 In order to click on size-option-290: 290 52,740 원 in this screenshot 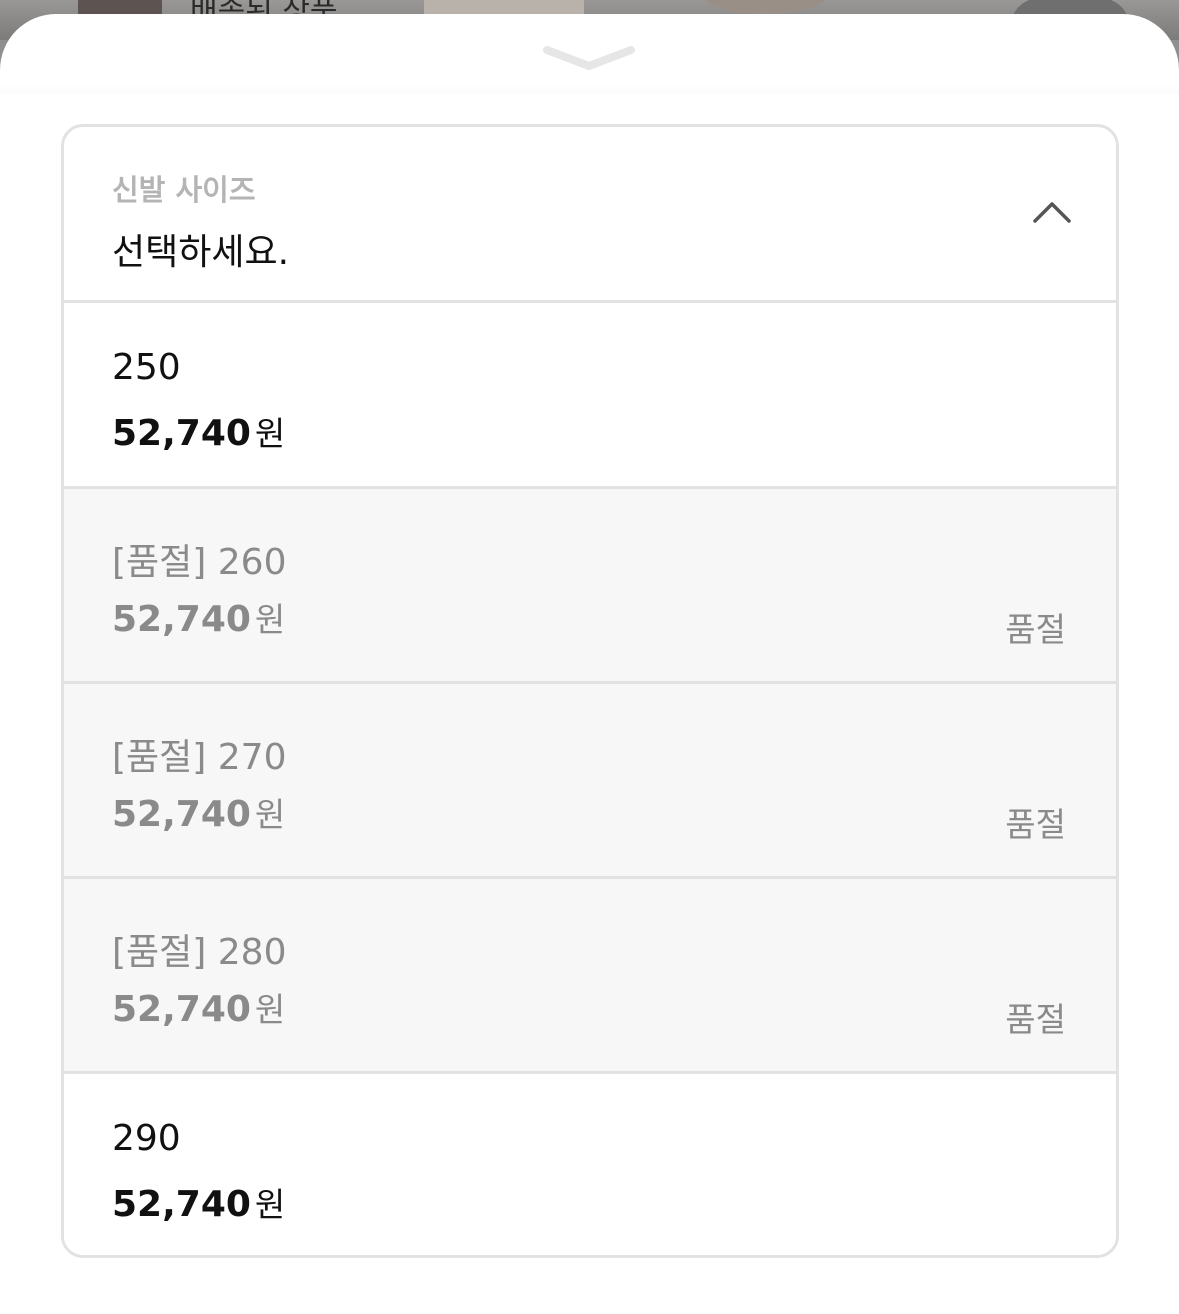, I will do `click(590, 1164)`.